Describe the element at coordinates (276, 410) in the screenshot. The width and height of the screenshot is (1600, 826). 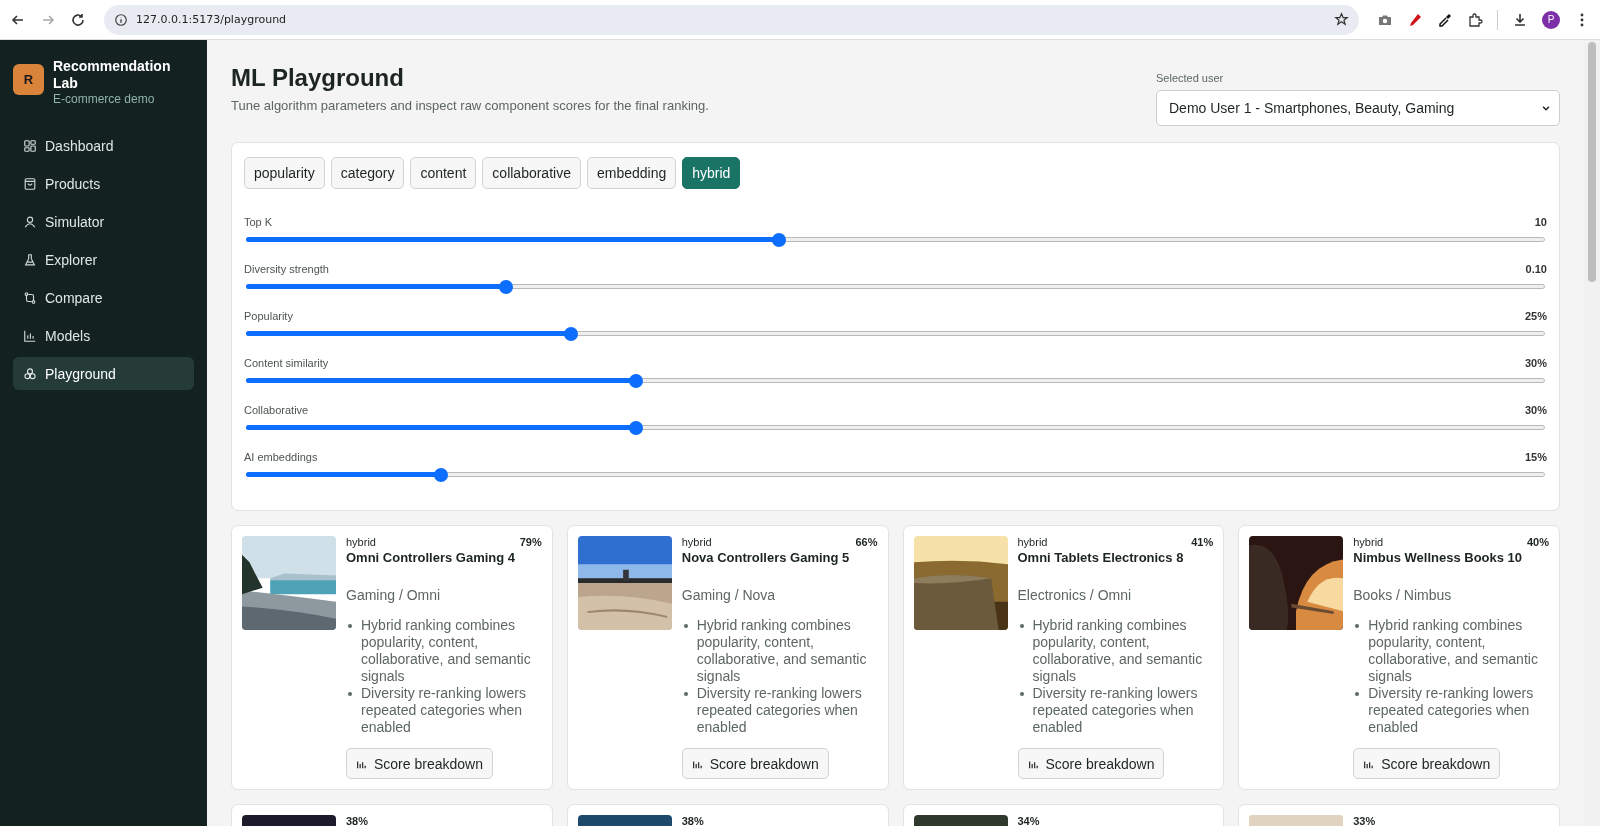
I see `slider-label: Collaborative` at that location.